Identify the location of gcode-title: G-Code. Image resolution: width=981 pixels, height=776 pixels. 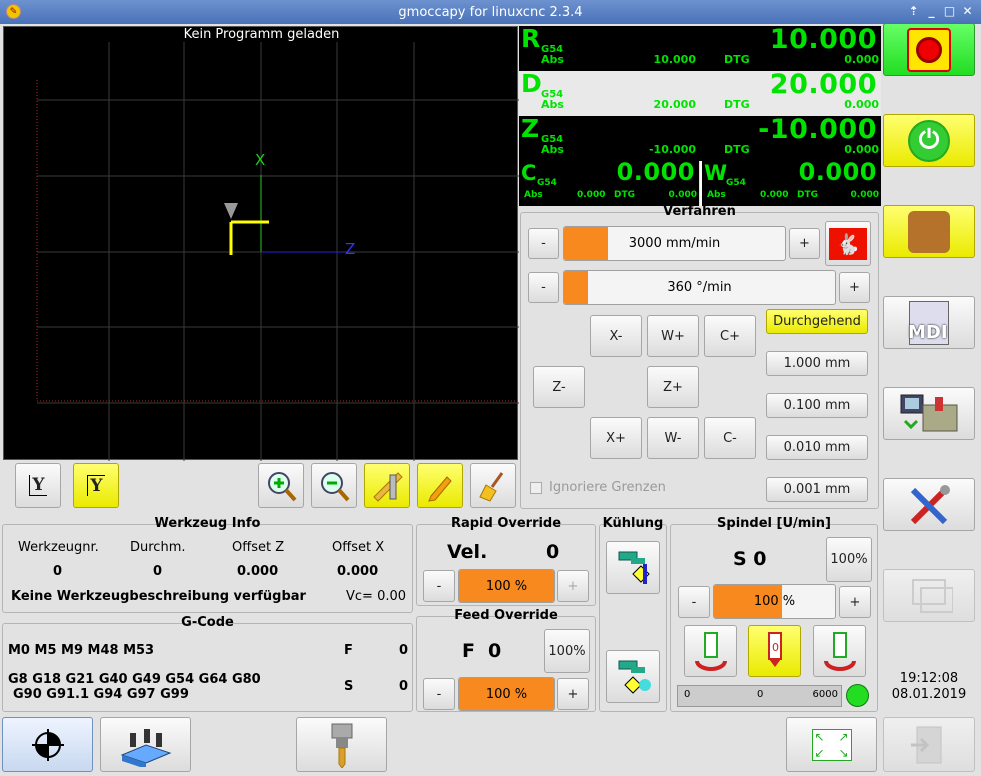
(207, 622).